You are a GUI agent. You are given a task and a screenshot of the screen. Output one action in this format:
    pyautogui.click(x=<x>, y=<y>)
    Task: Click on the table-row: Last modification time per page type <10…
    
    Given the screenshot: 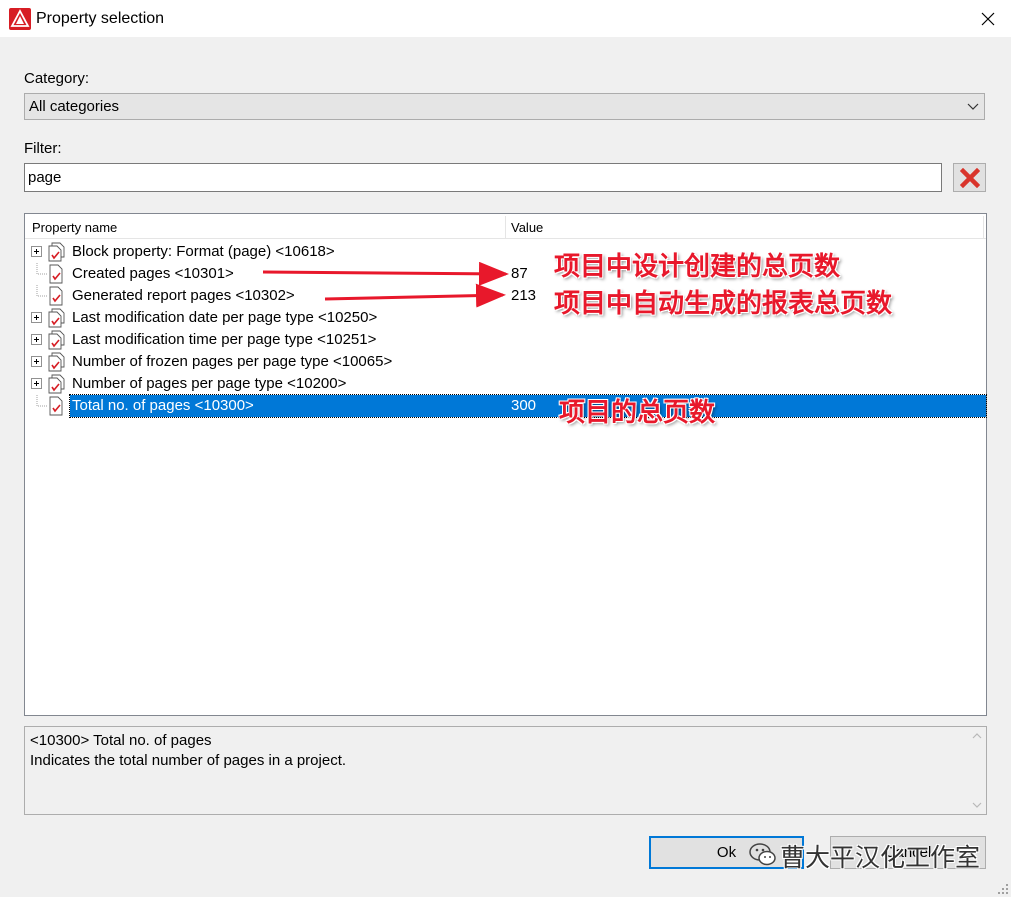 What is the action you would take?
    pyautogui.click(x=505, y=340)
    